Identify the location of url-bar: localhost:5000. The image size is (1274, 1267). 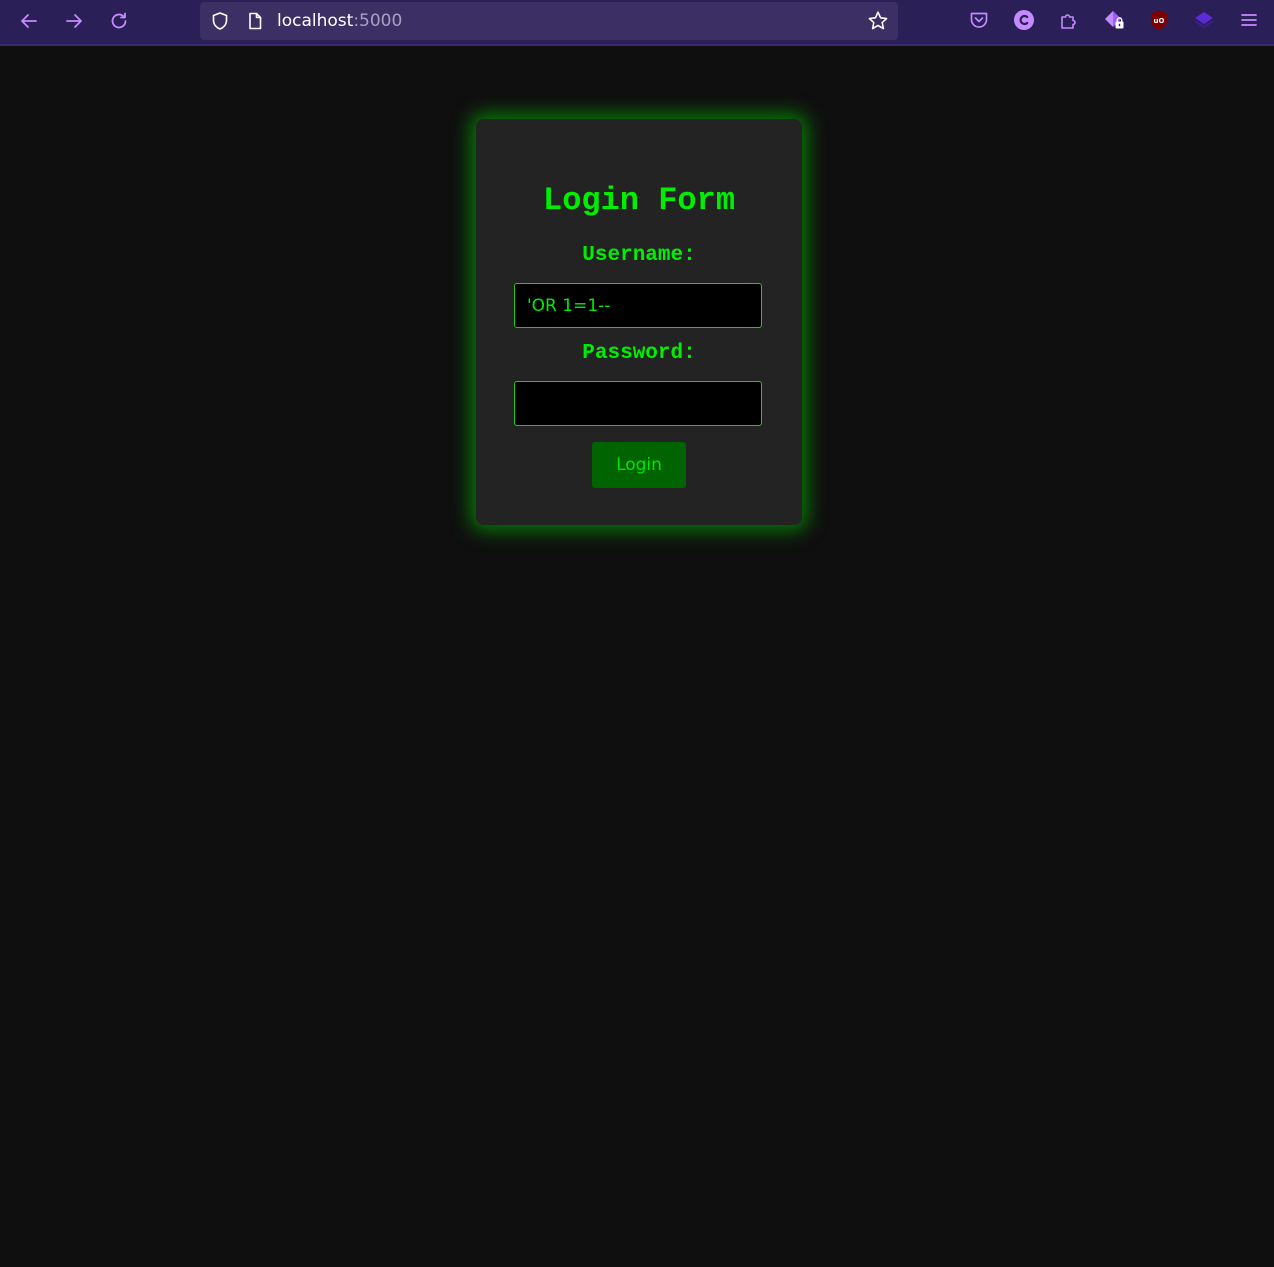
(549, 21).